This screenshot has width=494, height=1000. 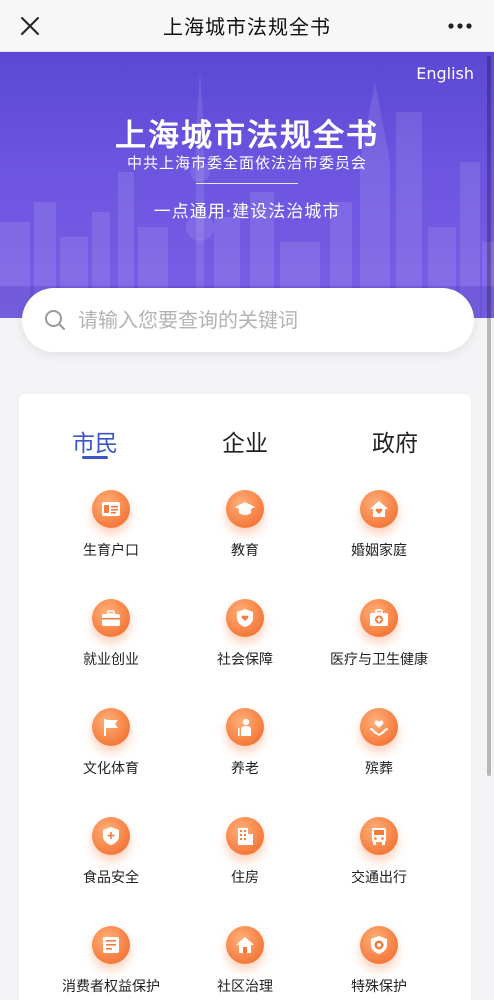 What do you see at coordinates (379, 987) in the screenshot?
I see `category-label: 特殊保护` at bounding box center [379, 987].